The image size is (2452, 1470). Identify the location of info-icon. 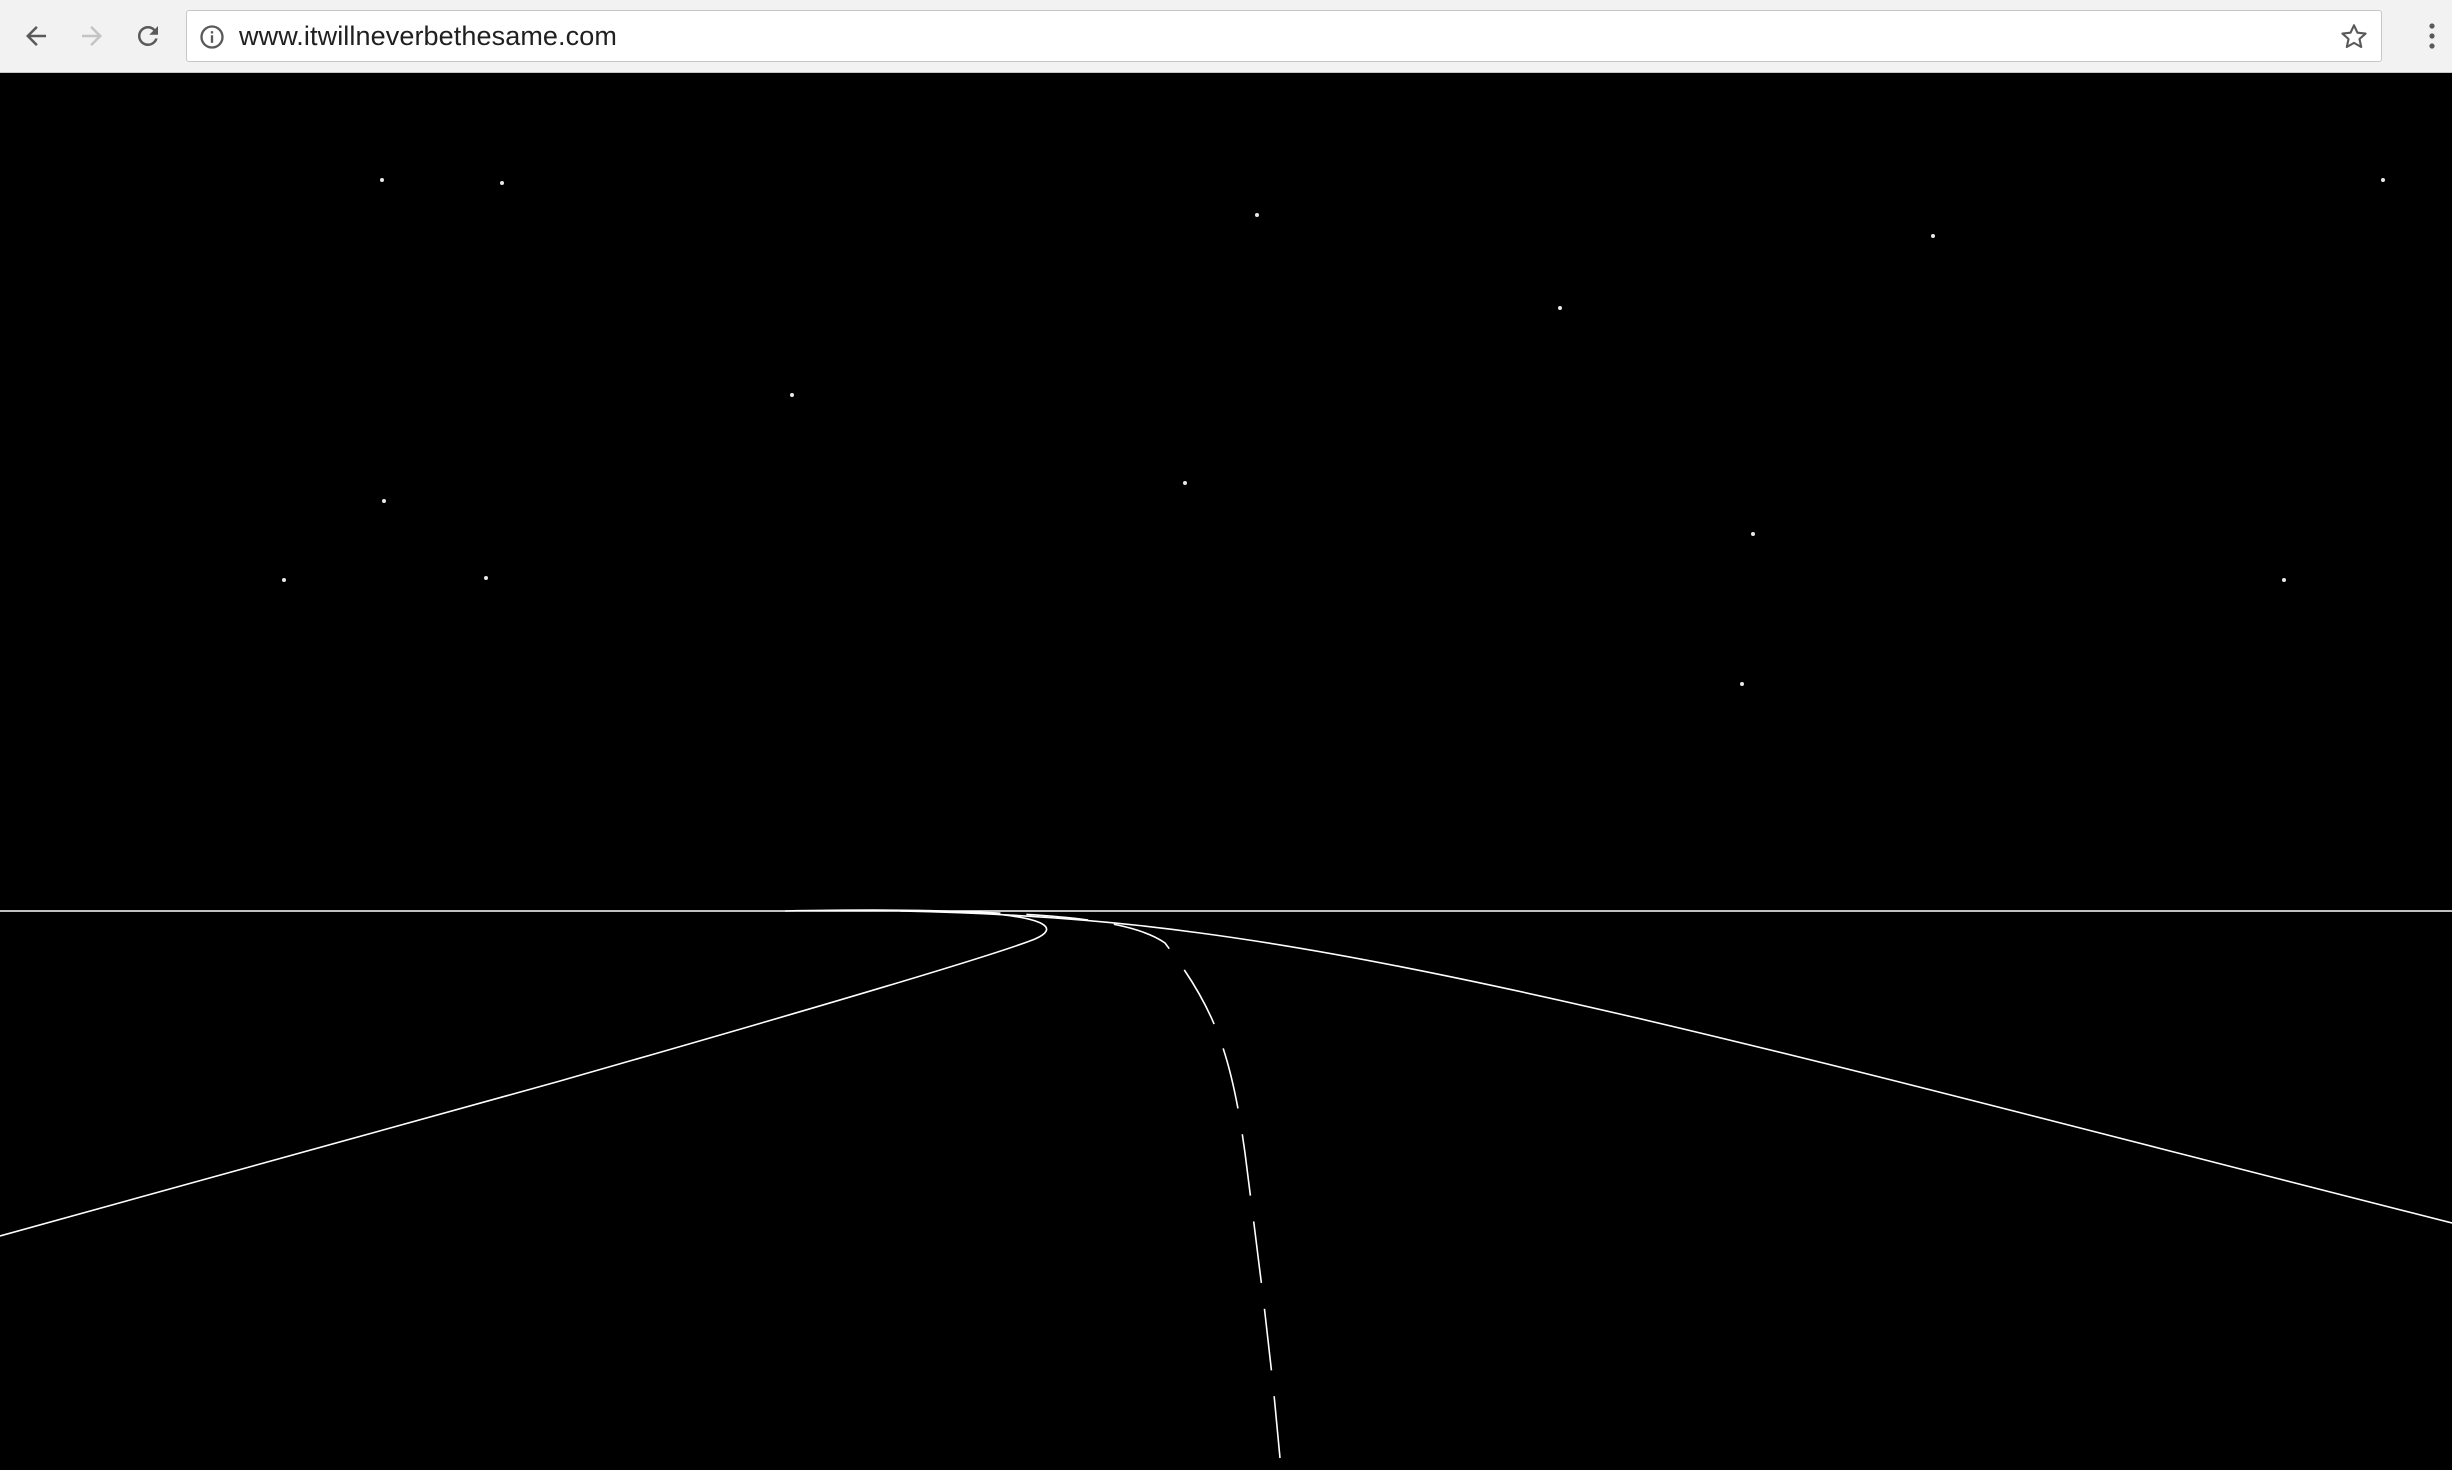
(212, 37).